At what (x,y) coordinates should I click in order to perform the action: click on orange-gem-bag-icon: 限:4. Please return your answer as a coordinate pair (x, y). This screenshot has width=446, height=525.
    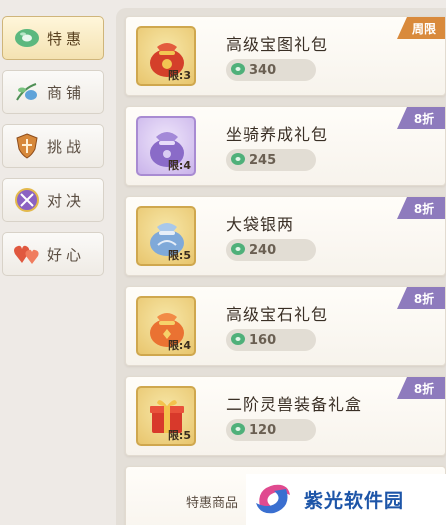
    Looking at the image, I should click on (166, 326).